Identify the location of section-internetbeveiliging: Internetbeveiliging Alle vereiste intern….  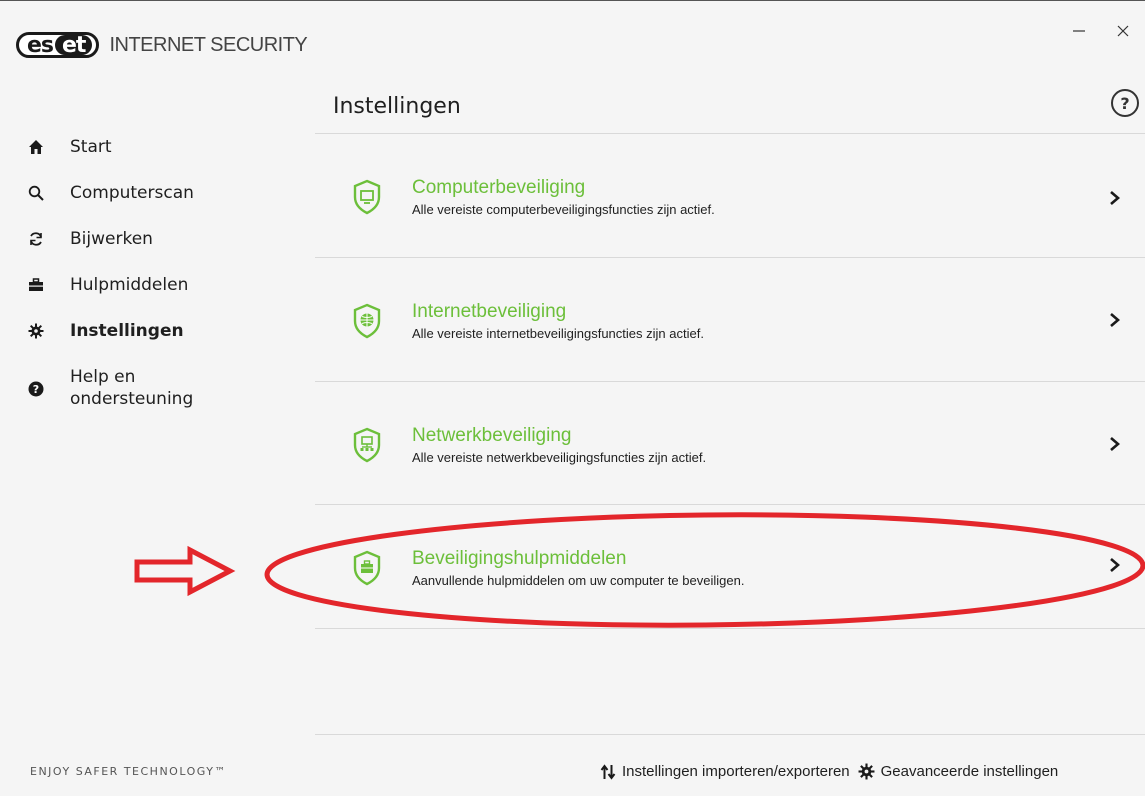
(730, 320).